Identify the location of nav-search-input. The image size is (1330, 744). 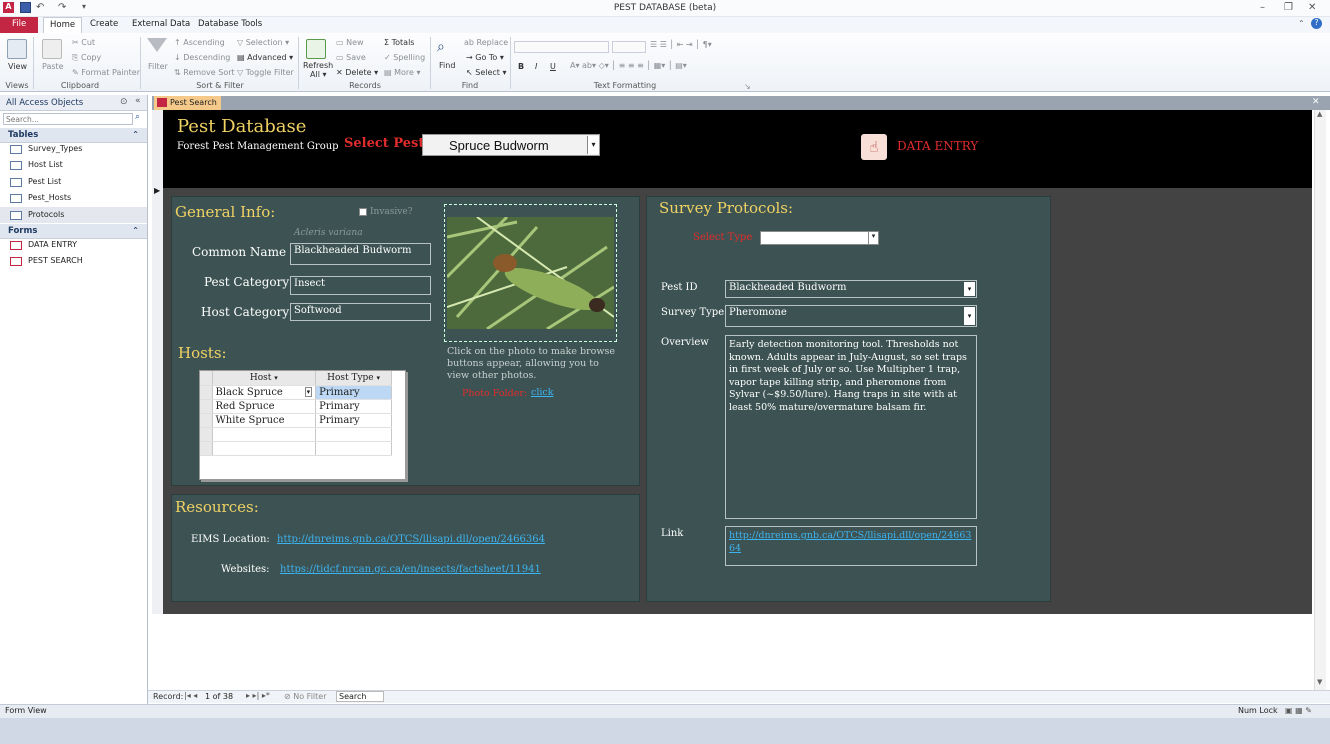
(68, 119).